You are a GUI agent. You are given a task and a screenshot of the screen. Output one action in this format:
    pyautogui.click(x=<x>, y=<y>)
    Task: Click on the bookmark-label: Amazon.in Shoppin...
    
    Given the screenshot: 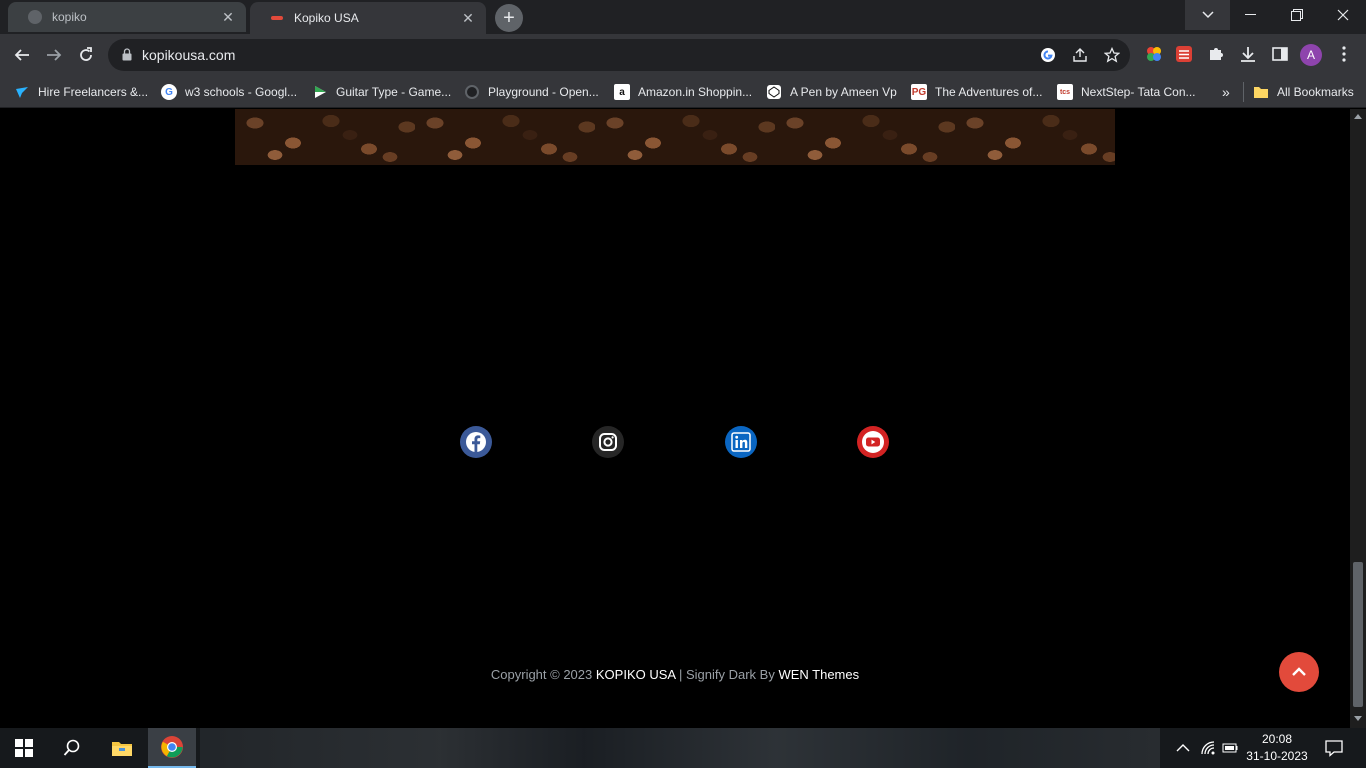 What is the action you would take?
    pyautogui.click(x=695, y=92)
    